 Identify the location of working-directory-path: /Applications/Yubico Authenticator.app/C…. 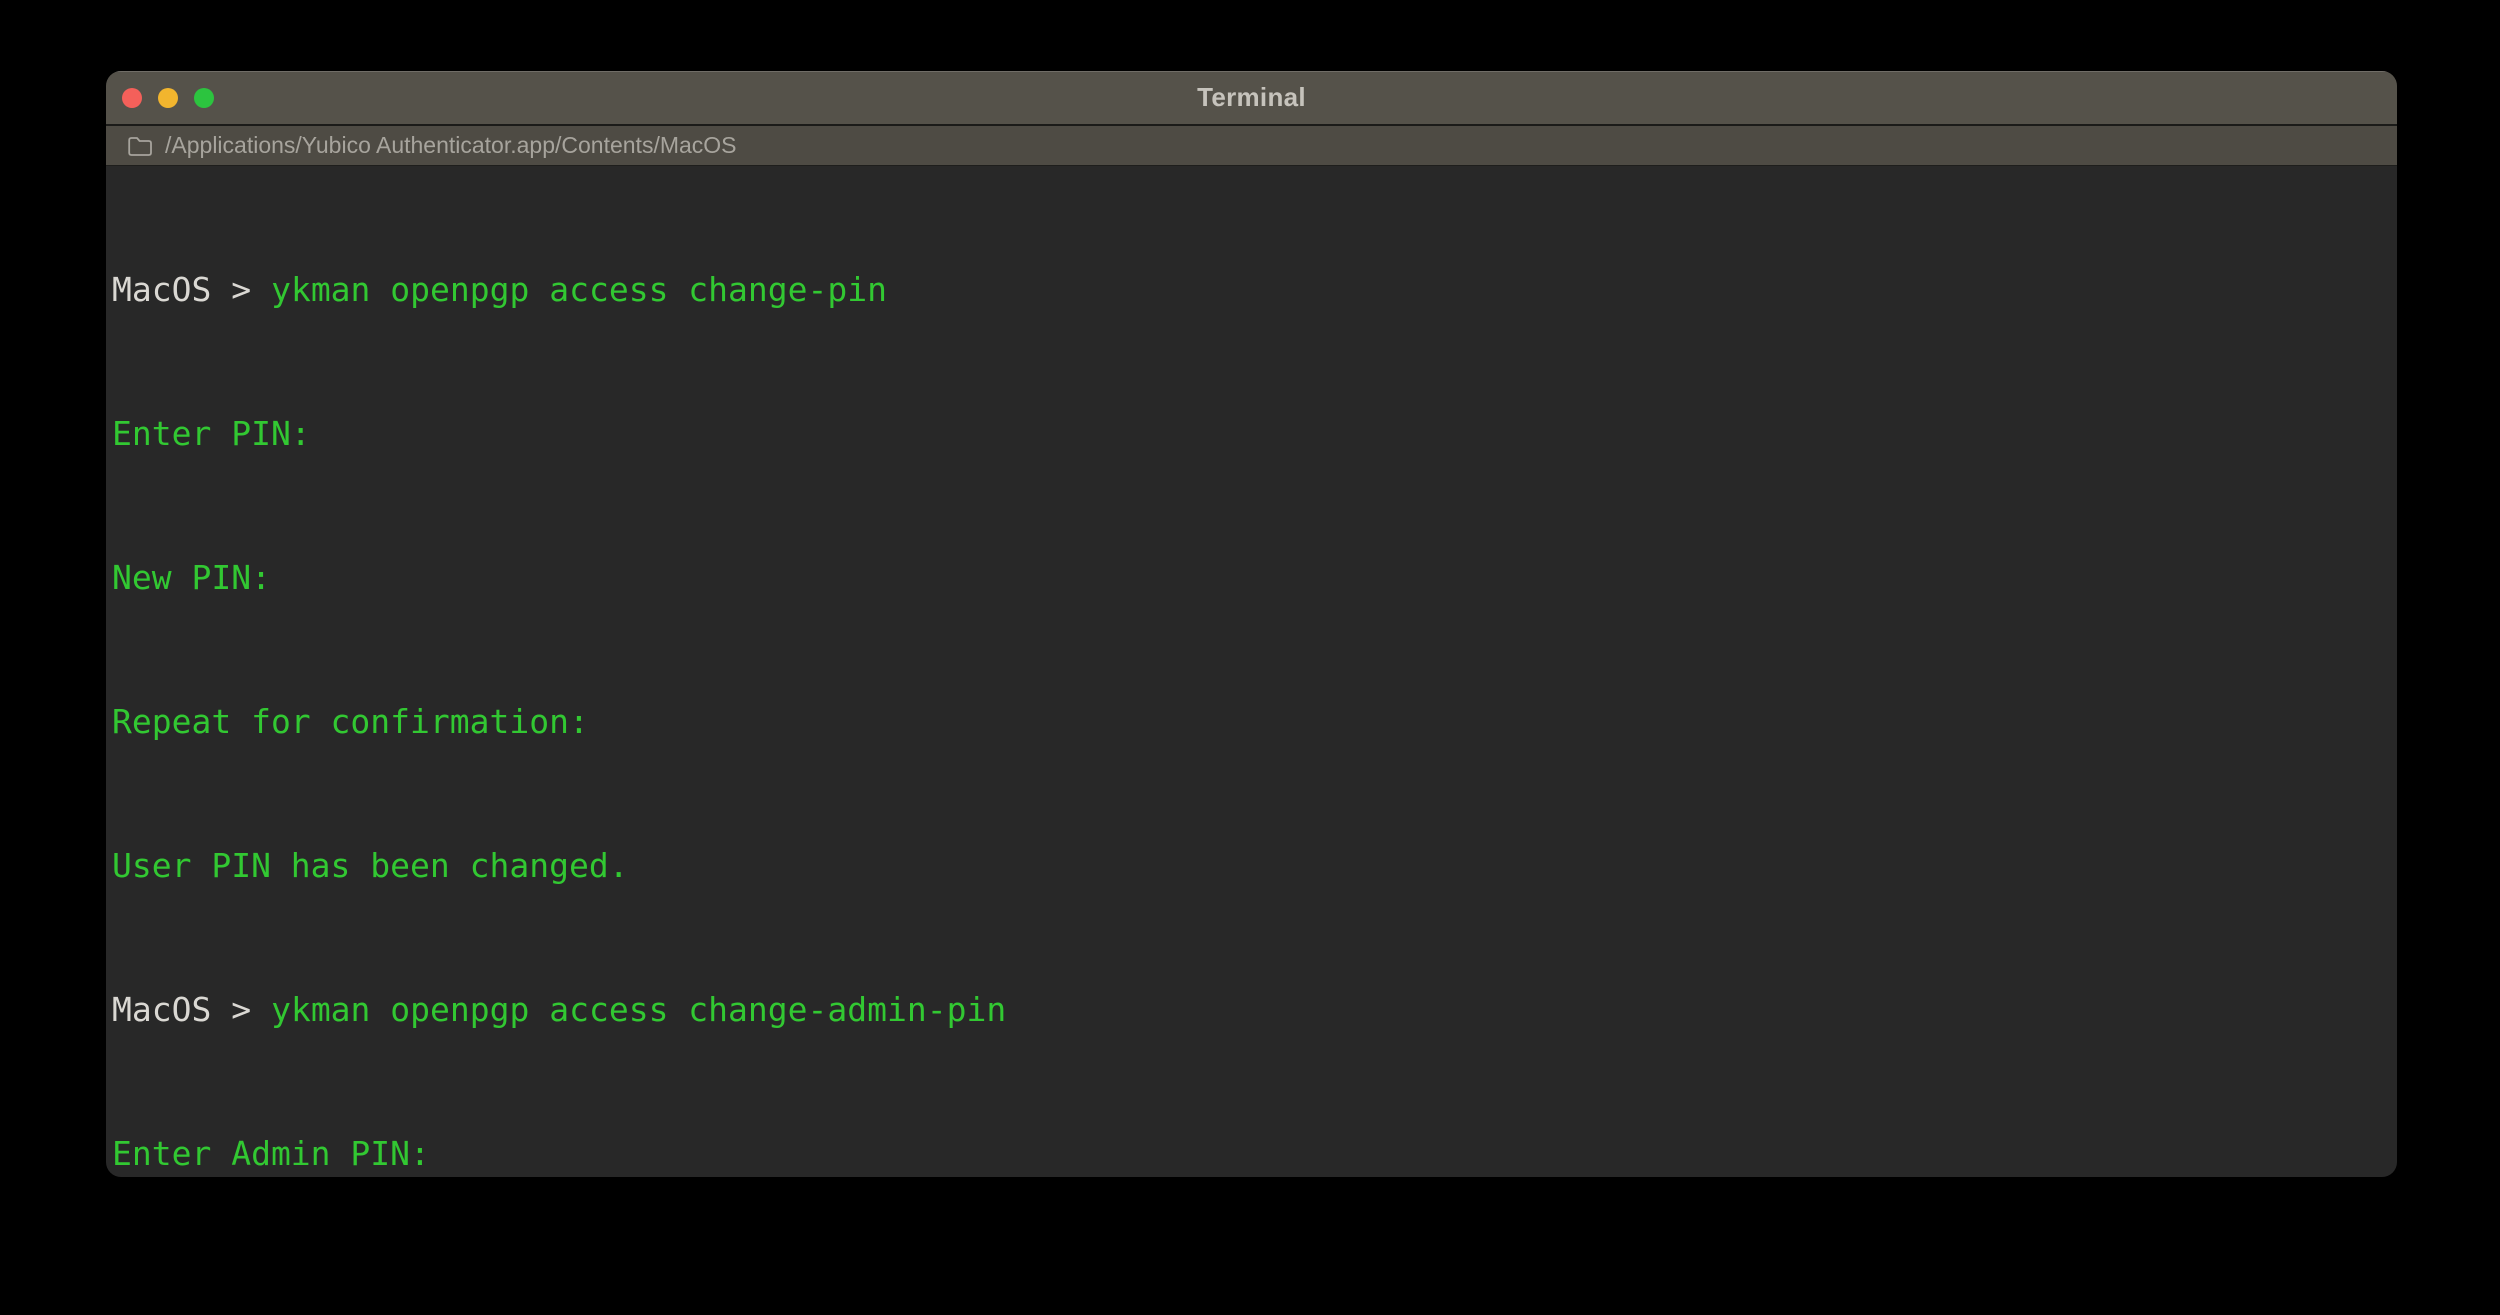
(451, 145).